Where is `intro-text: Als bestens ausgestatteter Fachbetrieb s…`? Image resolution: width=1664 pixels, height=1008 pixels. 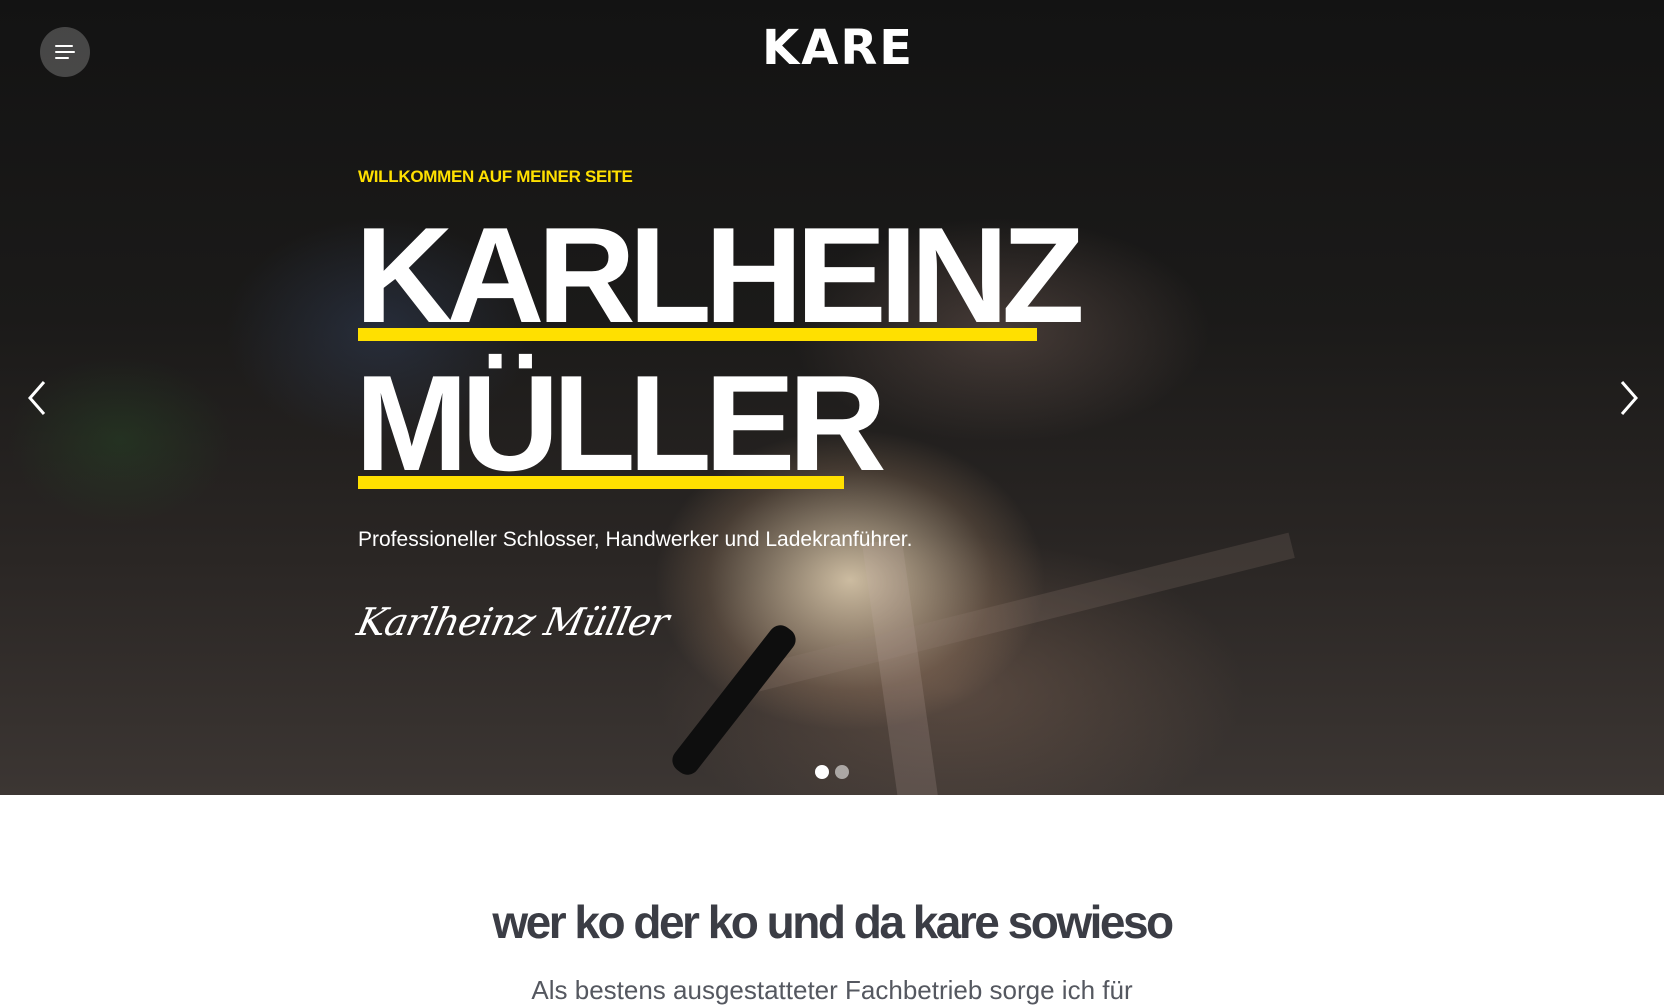
intro-text: Als bestens ausgestatteter Fachbetrieb s… is located at coordinates (832, 990).